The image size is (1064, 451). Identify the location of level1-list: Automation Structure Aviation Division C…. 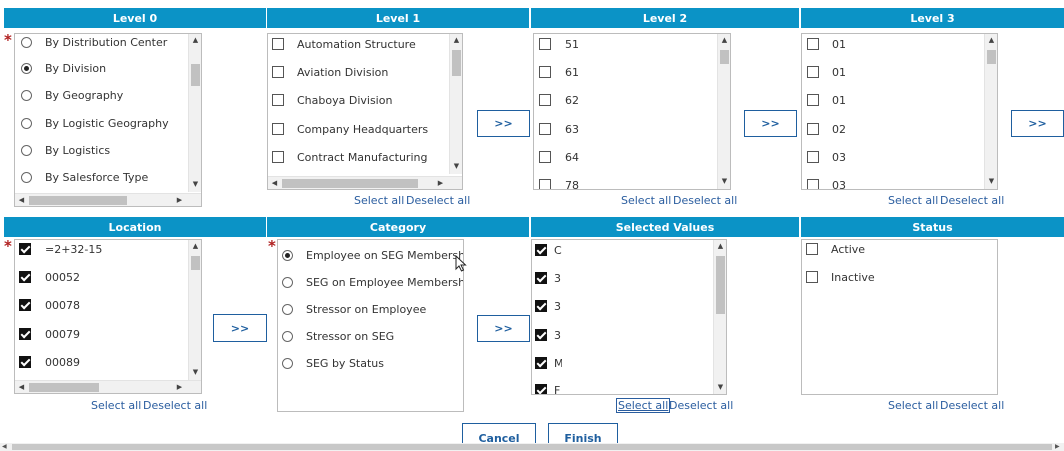
(365, 111).